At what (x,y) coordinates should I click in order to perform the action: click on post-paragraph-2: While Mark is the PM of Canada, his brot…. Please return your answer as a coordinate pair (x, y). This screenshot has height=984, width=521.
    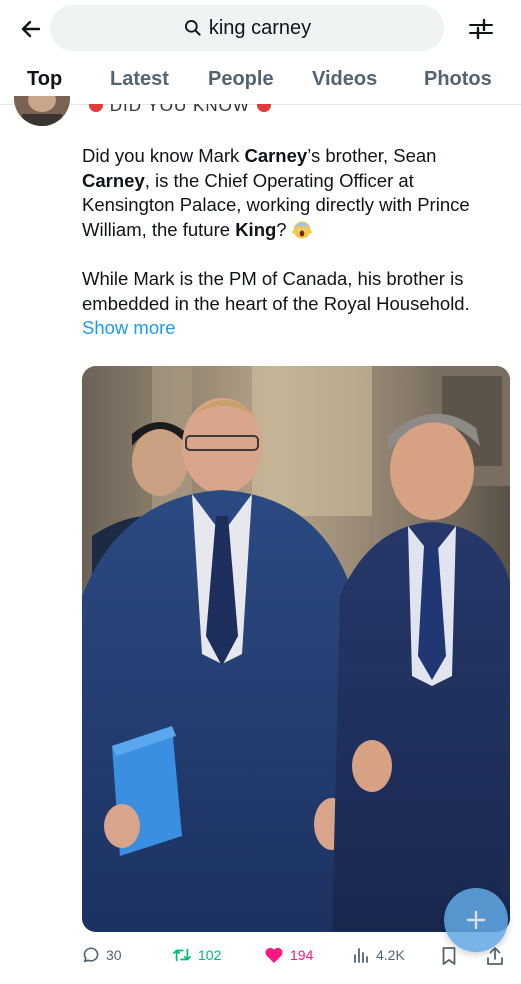
    Looking at the image, I should click on (276, 303).